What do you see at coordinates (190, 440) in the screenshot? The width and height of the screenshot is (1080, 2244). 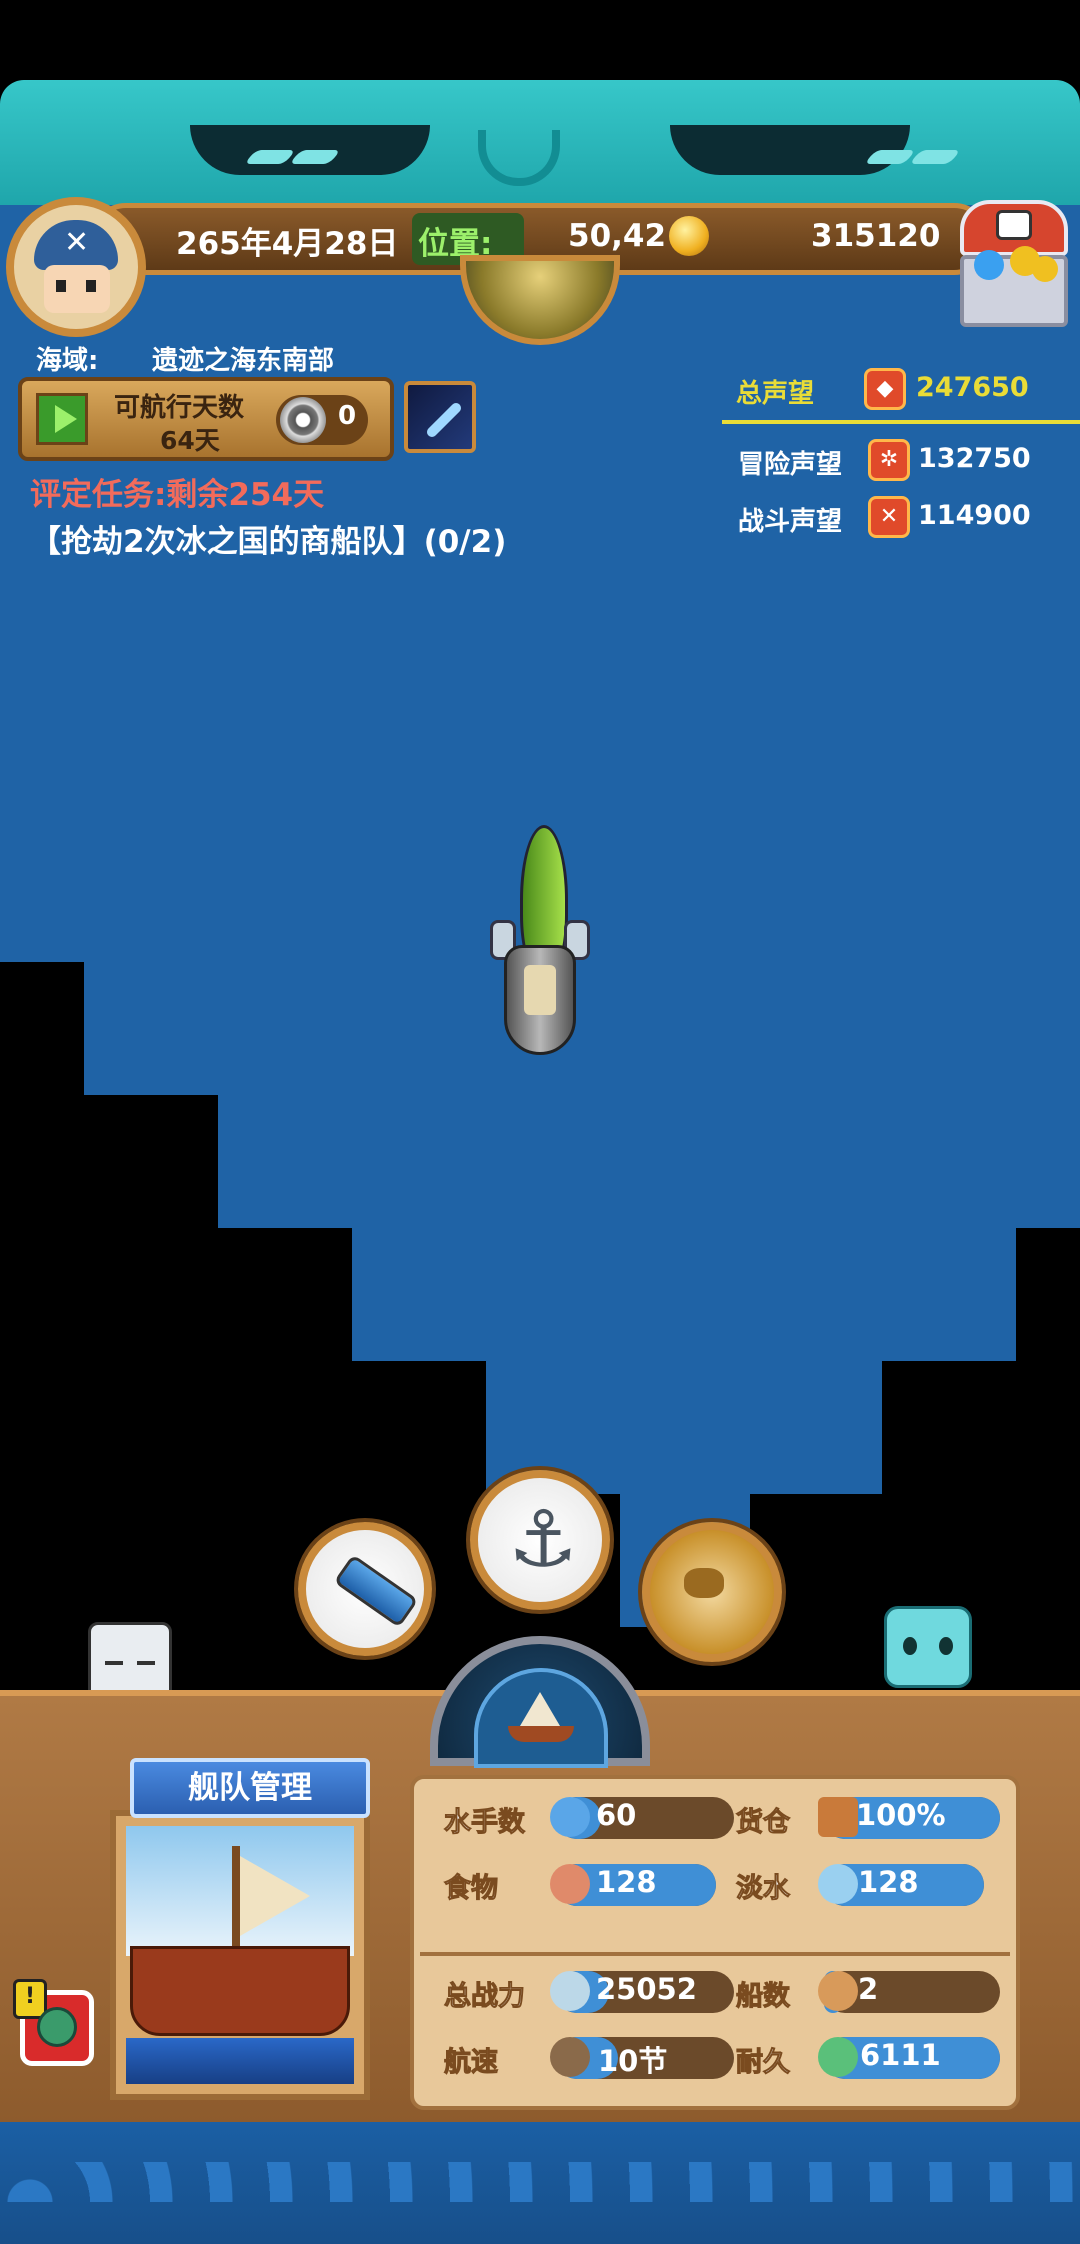 I see `sail-days-value: 64天` at bounding box center [190, 440].